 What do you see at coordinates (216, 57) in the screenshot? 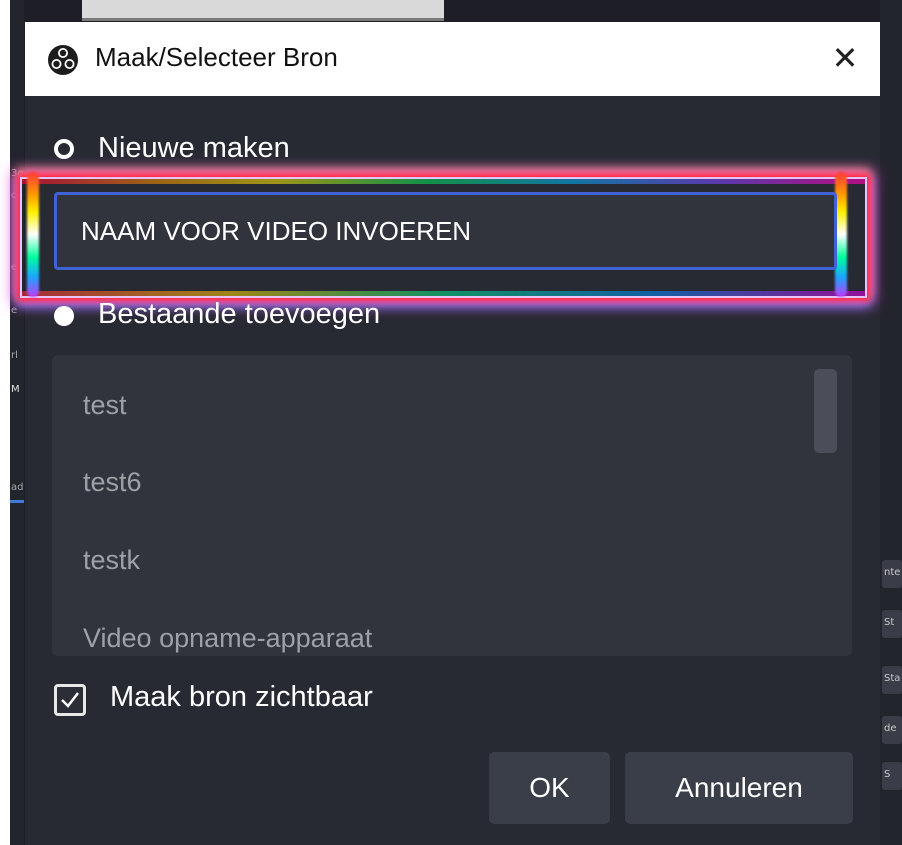
I see `dialog-title: Maak/Selecteer Bron` at bounding box center [216, 57].